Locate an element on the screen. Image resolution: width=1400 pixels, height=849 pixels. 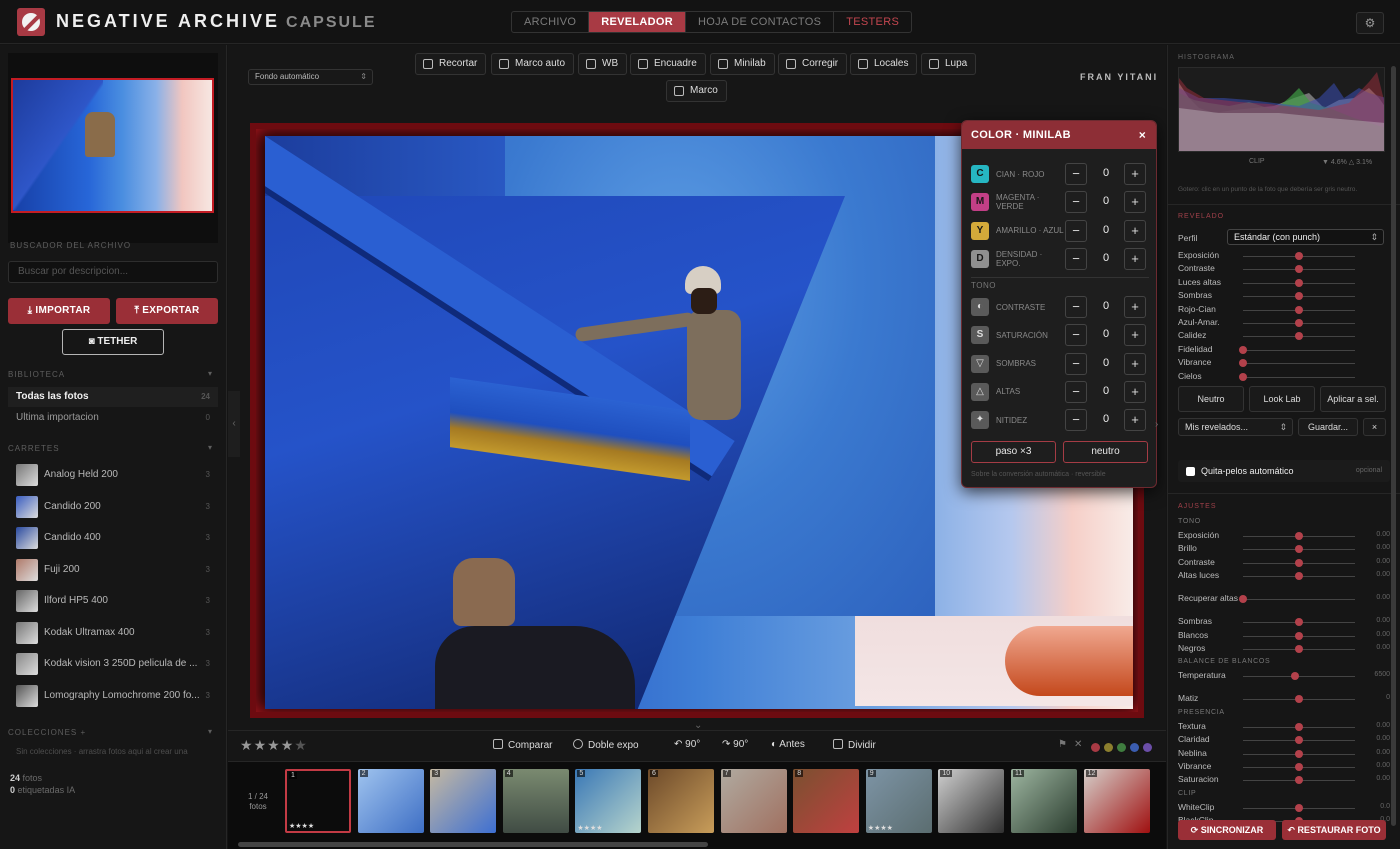
filmstrip-frame: 7 is located at coordinates (753, 801).